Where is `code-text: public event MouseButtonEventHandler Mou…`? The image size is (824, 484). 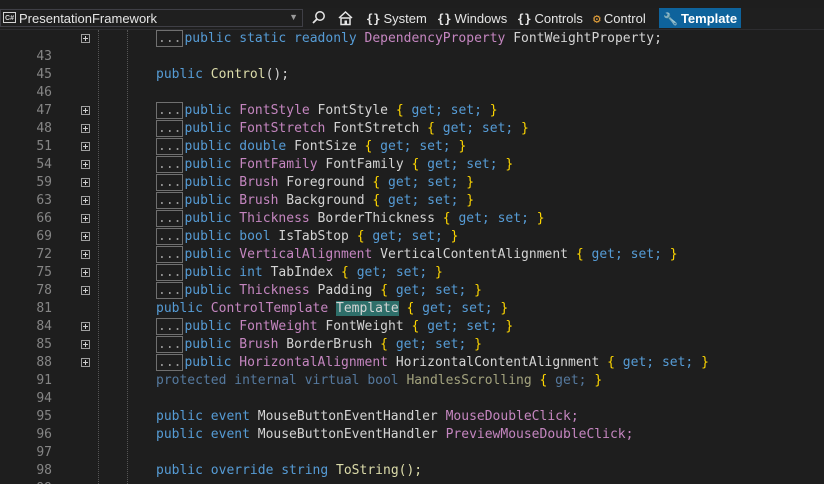 code-text: public event MouseButtonEventHandler Mou… is located at coordinates (367, 416).